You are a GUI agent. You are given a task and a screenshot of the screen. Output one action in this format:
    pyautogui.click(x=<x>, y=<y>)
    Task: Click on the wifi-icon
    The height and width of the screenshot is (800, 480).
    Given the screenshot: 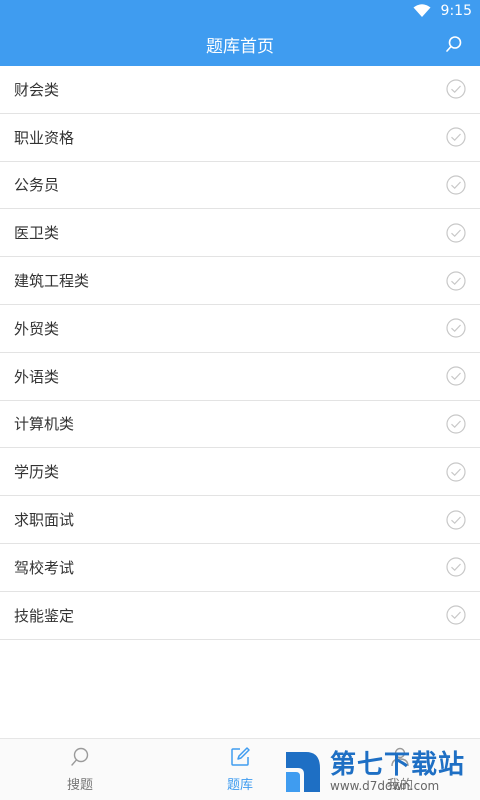 What is the action you would take?
    pyautogui.click(x=422, y=10)
    